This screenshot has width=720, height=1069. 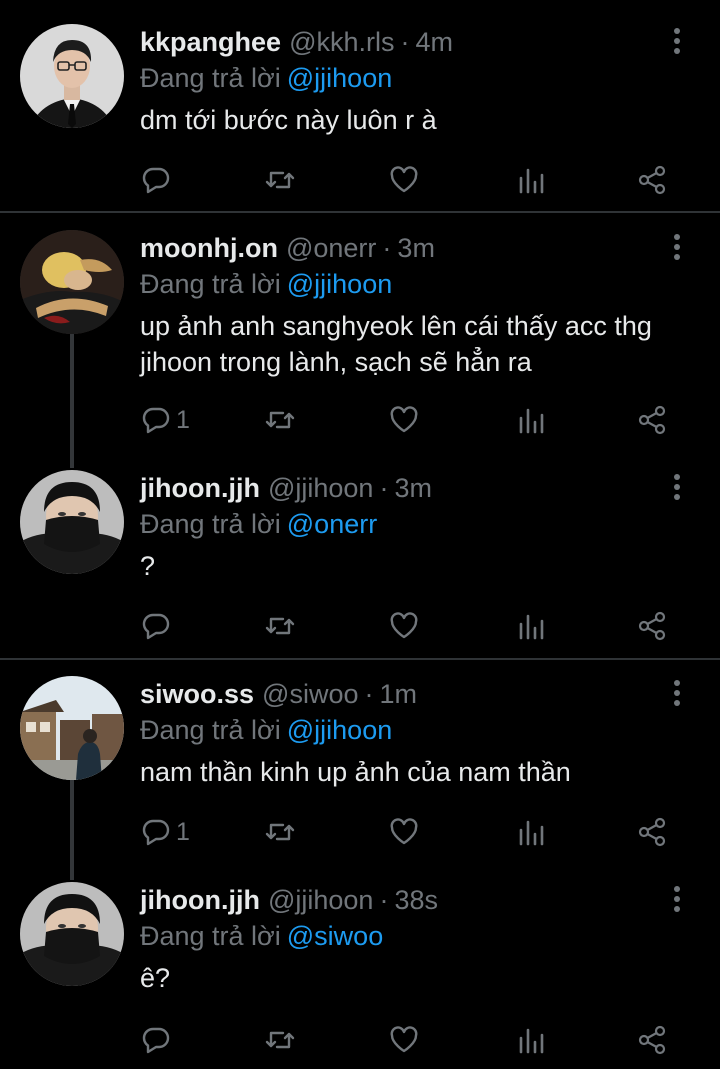 I want to click on mention-link: @onerr, so click(x=332, y=524).